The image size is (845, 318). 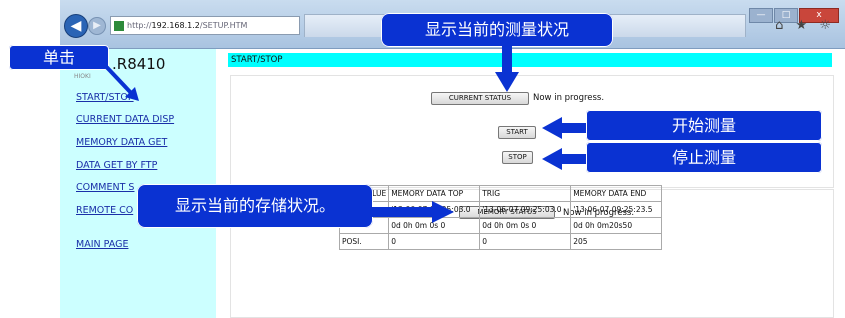 I want to click on url-path: /SETUP.HTM, so click(x=223, y=25).